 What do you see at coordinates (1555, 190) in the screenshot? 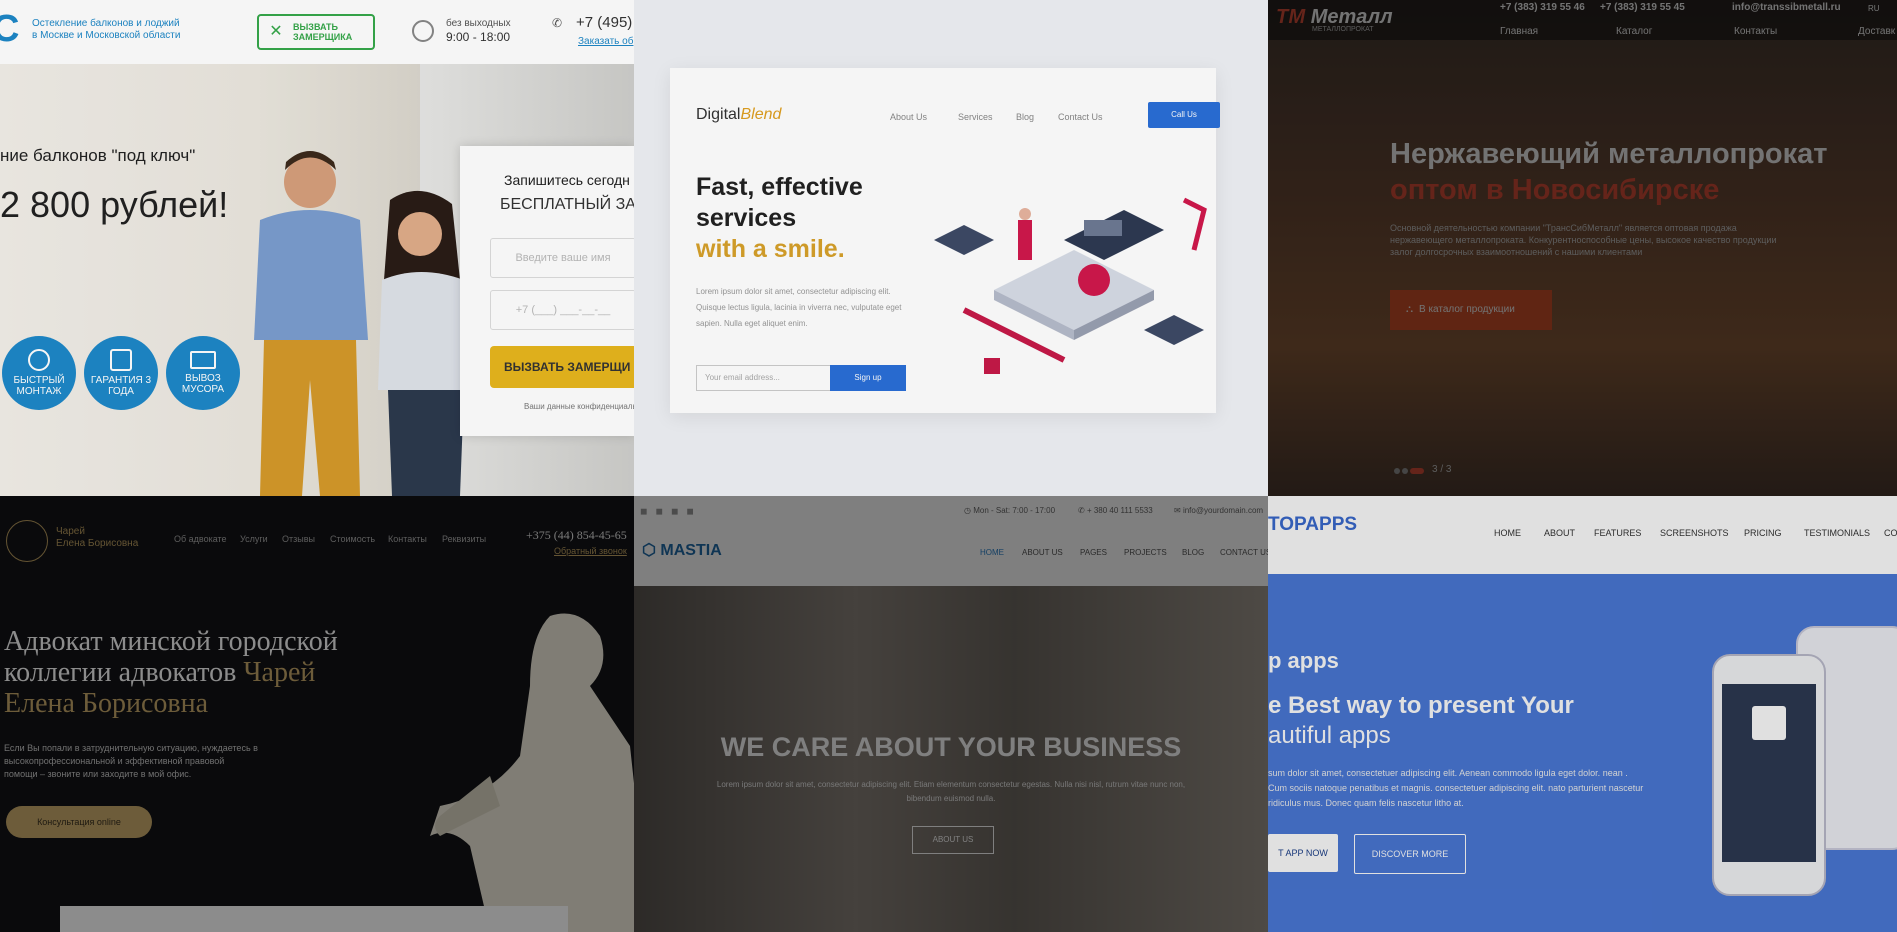
I see `hero-title-accent: оптом в Новосибирске` at bounding box center [1555, 190].